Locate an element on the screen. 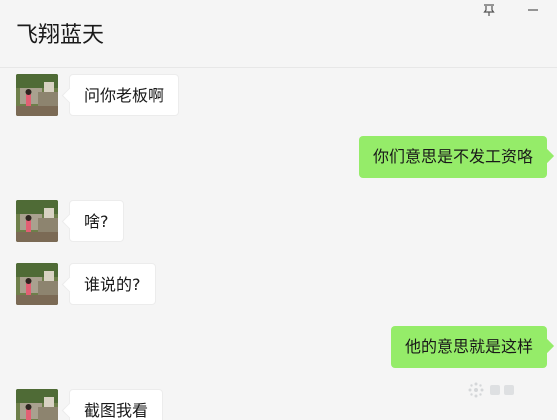  message-bubble: 你们意思是不发工资咯 is located at coordinates (452, 157).